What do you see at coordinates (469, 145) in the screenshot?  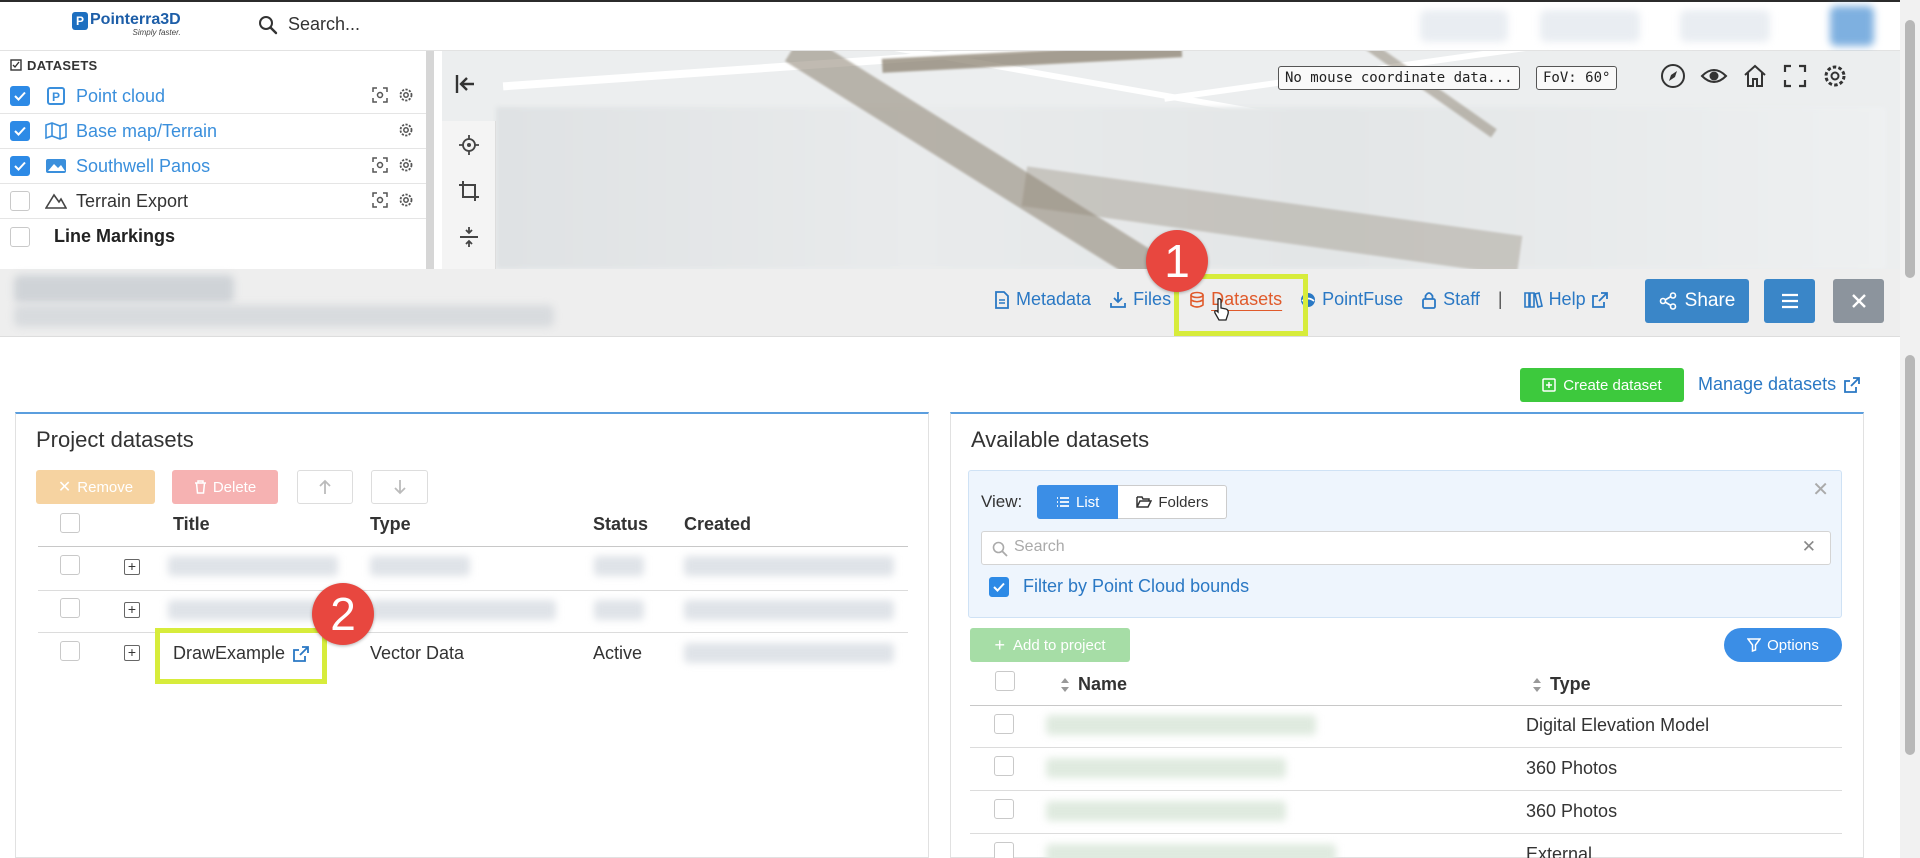 I see `locate-button` at bounding box center [469, 145].